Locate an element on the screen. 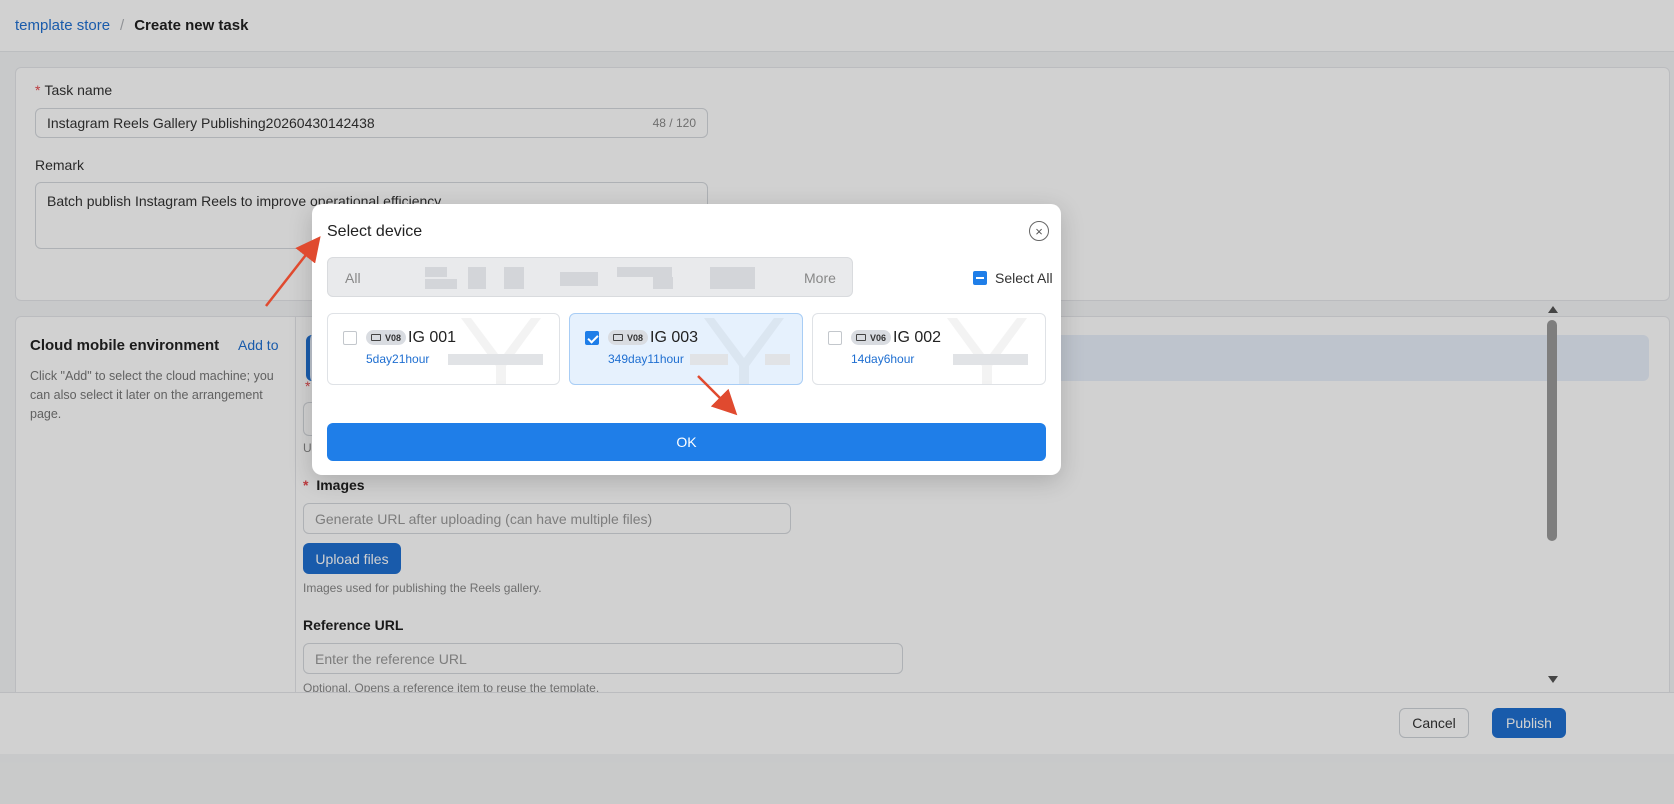  indeterminate-checkbox-icon is located at coordinates (980, 278).